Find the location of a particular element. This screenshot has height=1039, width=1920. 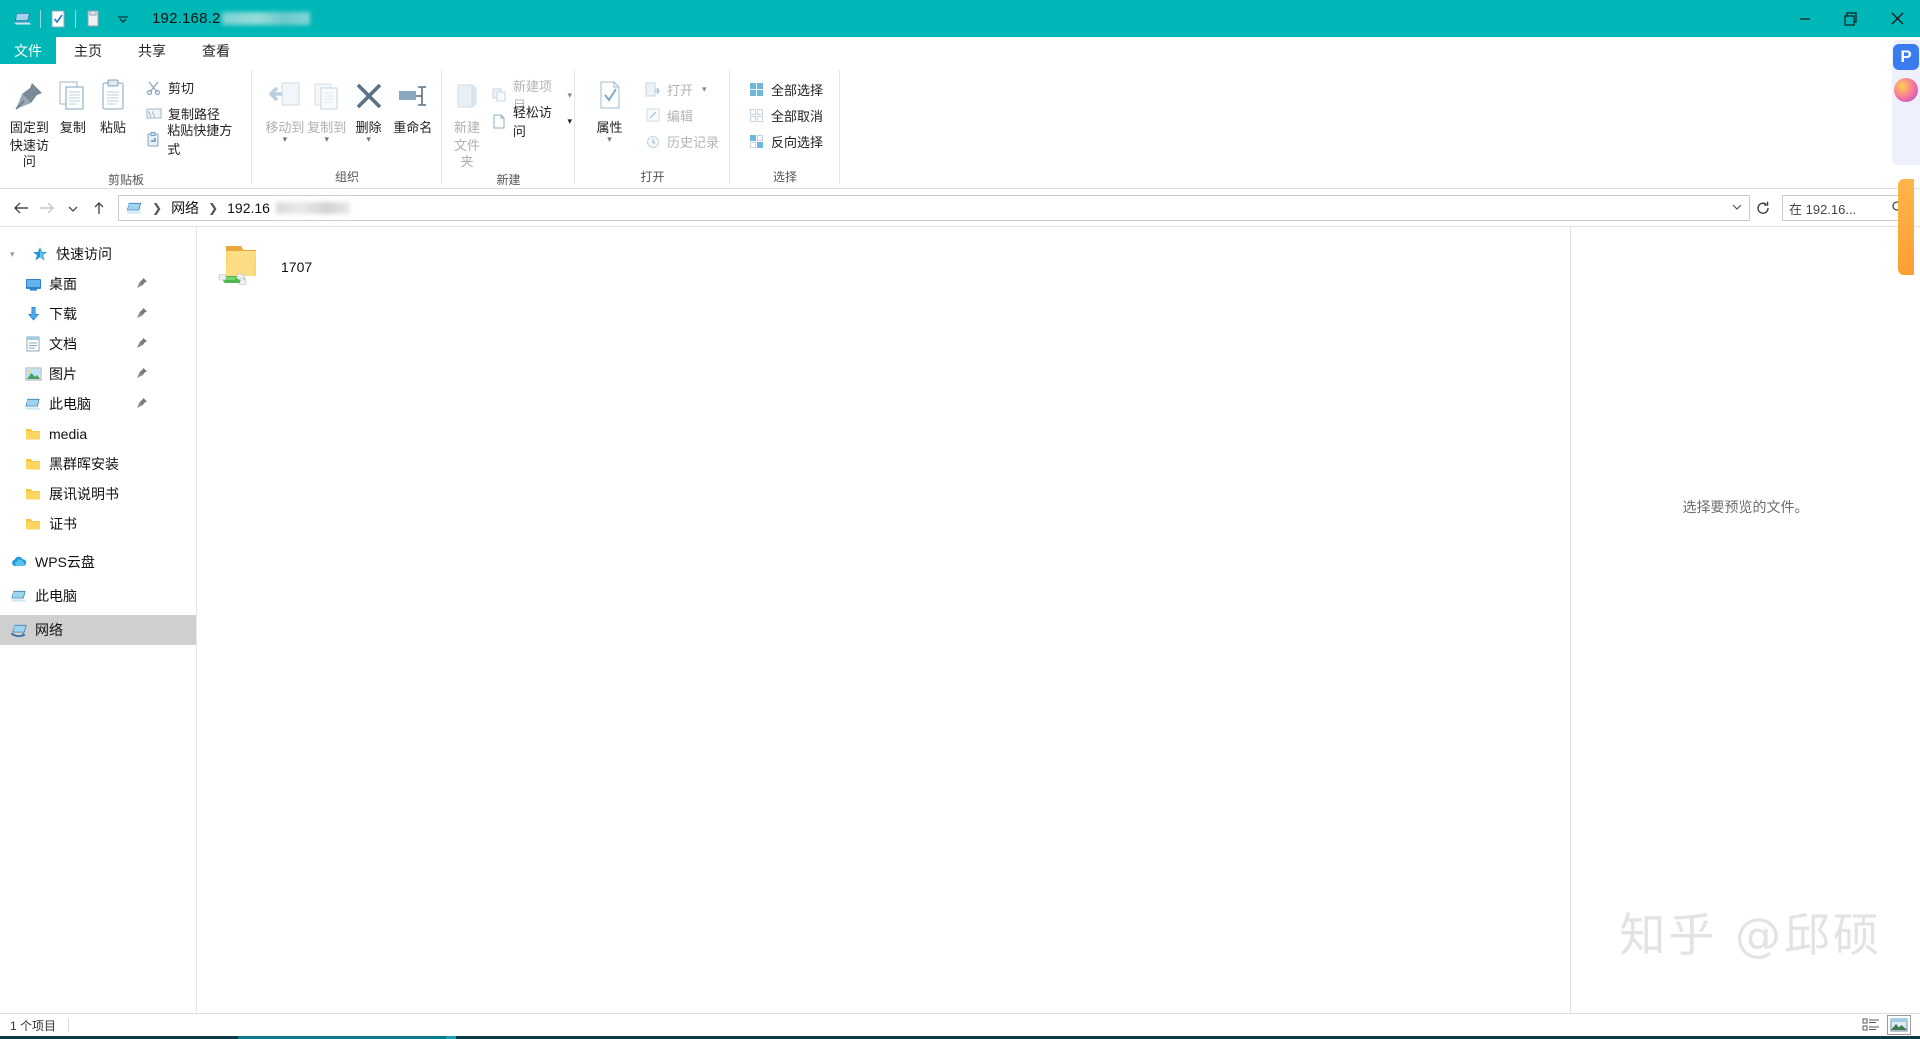

sidebar-item-media: media is located at coordinates (98, 434).